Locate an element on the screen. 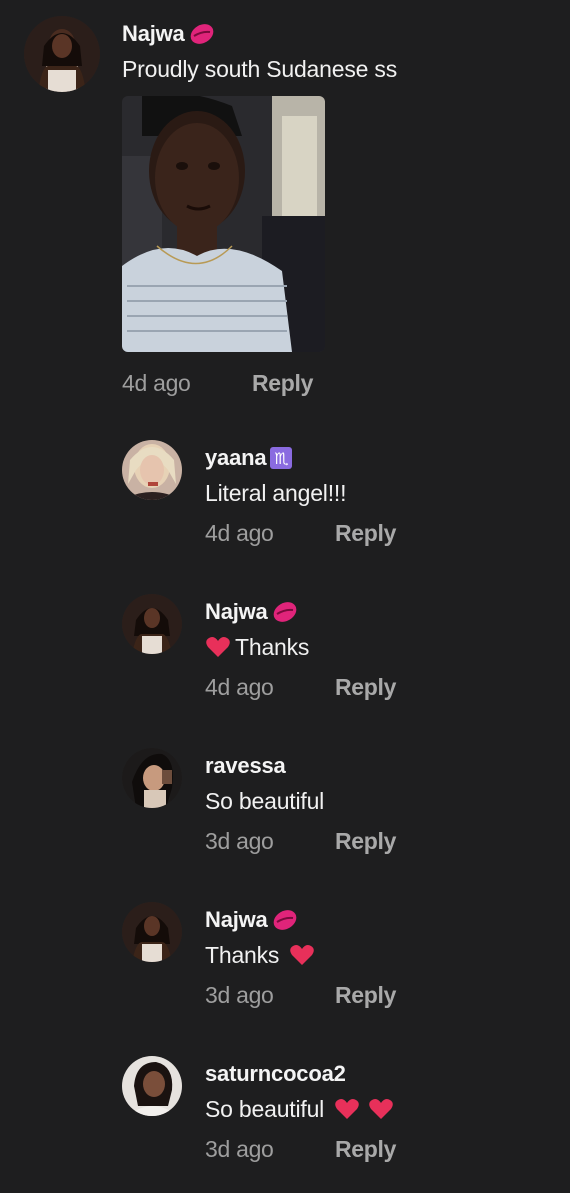  comment-body: Najwa Thanks 3d ago Reply is located at coordinates (300, 956).